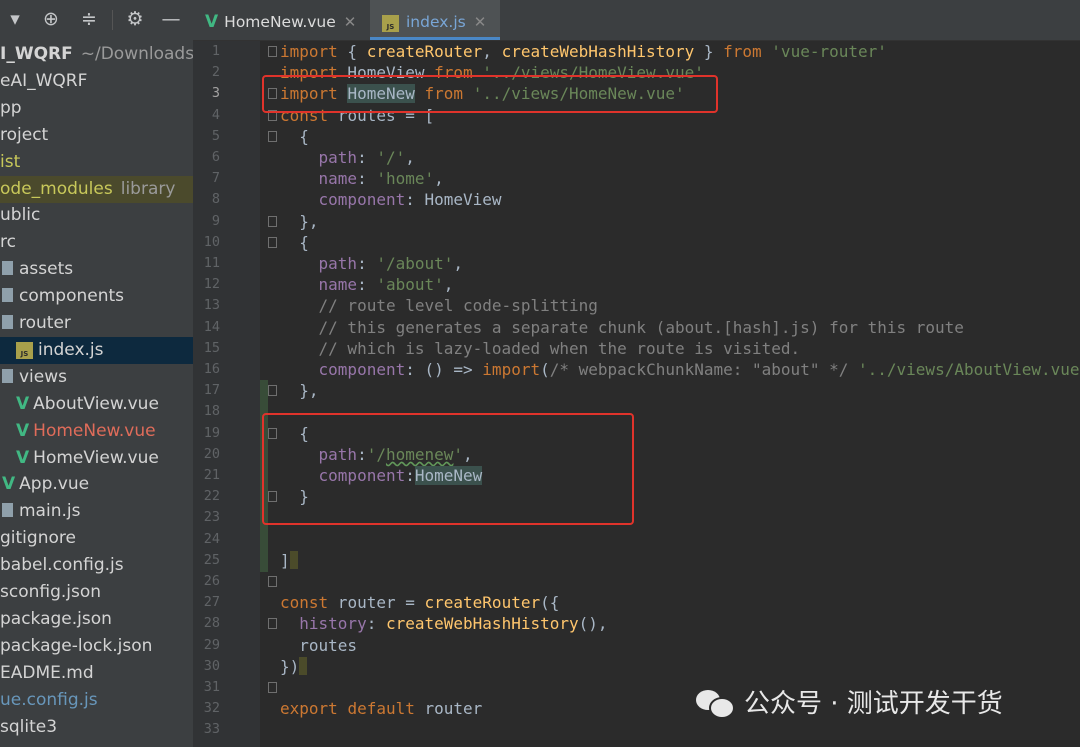 The width and height of the screenshot is (1080, 747). What do you see at coordinates (96, 189) in the screenshot?
I see `tree-item: ode_modules library` at bounding box center [96, 189].